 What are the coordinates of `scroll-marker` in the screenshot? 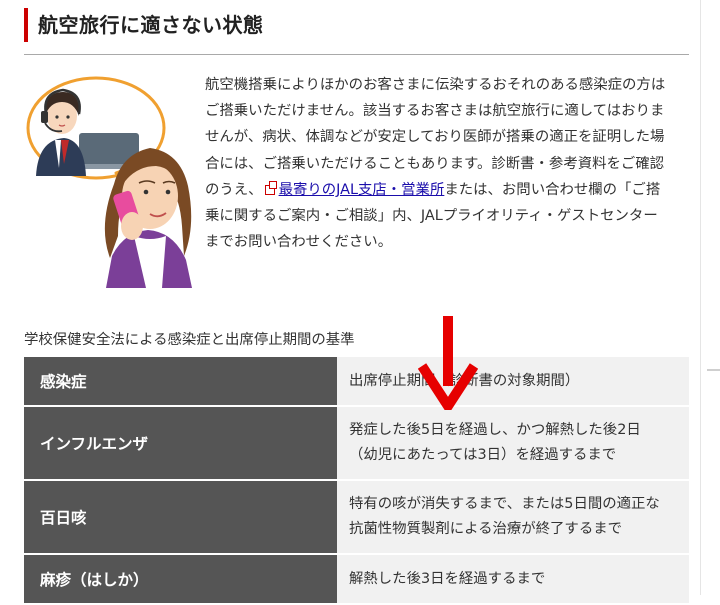 It's located at (713, 370).